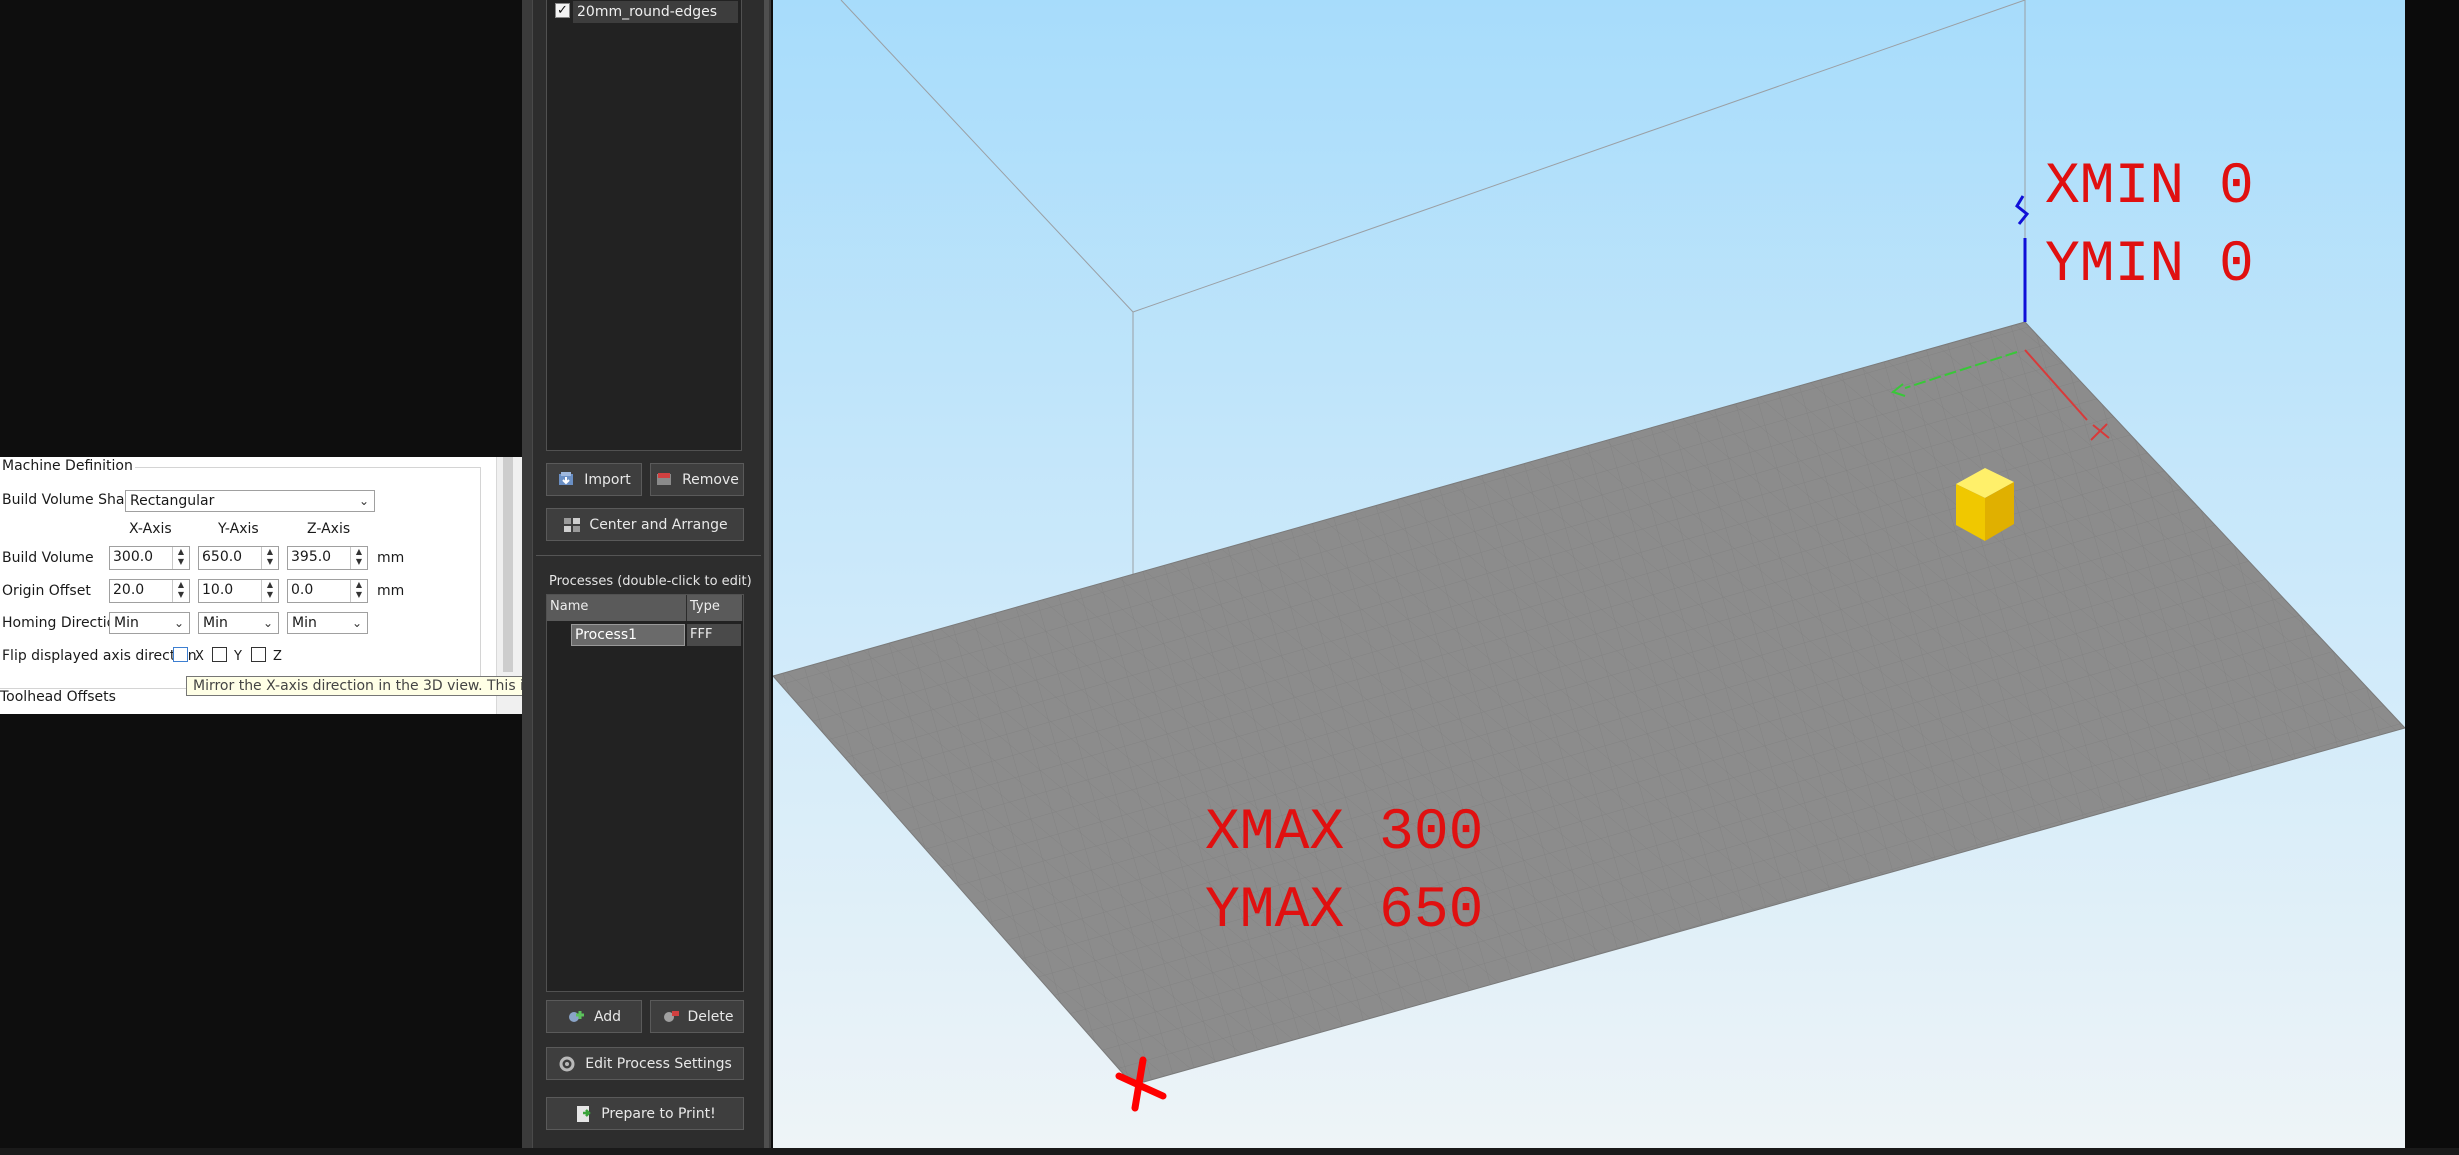 The width and height of the screenshot is (2459, 1155). I want to click on print-icon, so click(584, 1113).